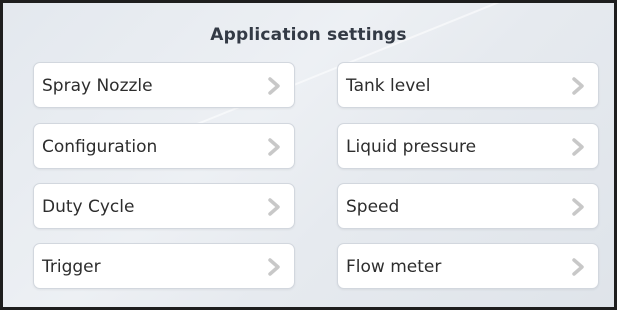 The height and width of the screenshot is (310, 617). Describe the element at coordinates (100, 147) in the screenshot. I see `configuration-label: Configuration` at that location.